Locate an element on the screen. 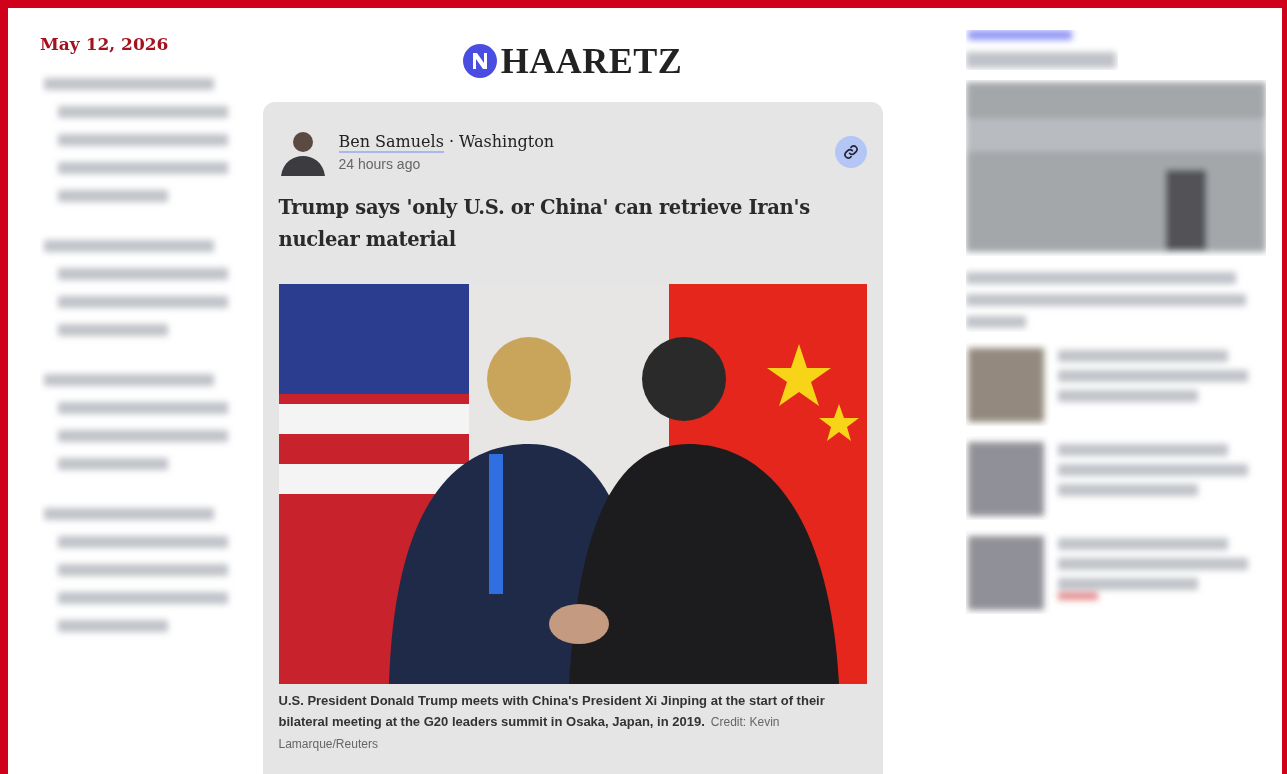  author-link: Ben Samuels is located at coordinates (391, 142).